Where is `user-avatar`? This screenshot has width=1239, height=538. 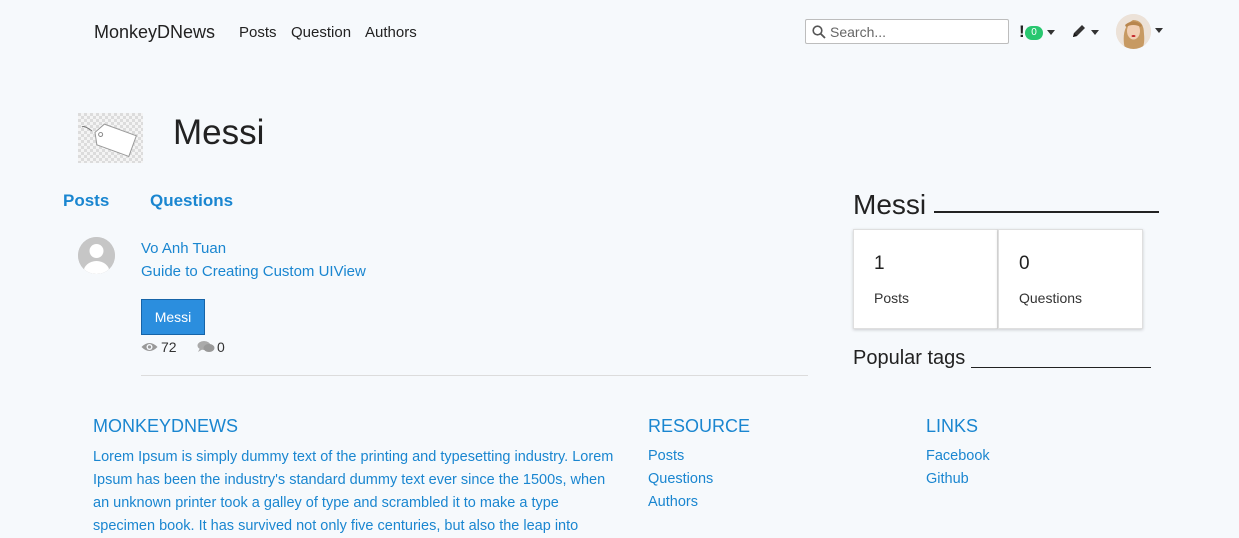 user-avatar is located at coordinates (1133, 31).